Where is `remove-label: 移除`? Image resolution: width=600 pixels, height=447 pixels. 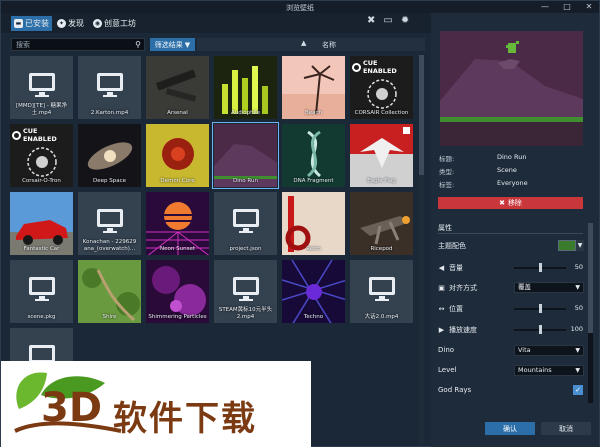 remove-label: 移除 is located at coordinates (514, 203).